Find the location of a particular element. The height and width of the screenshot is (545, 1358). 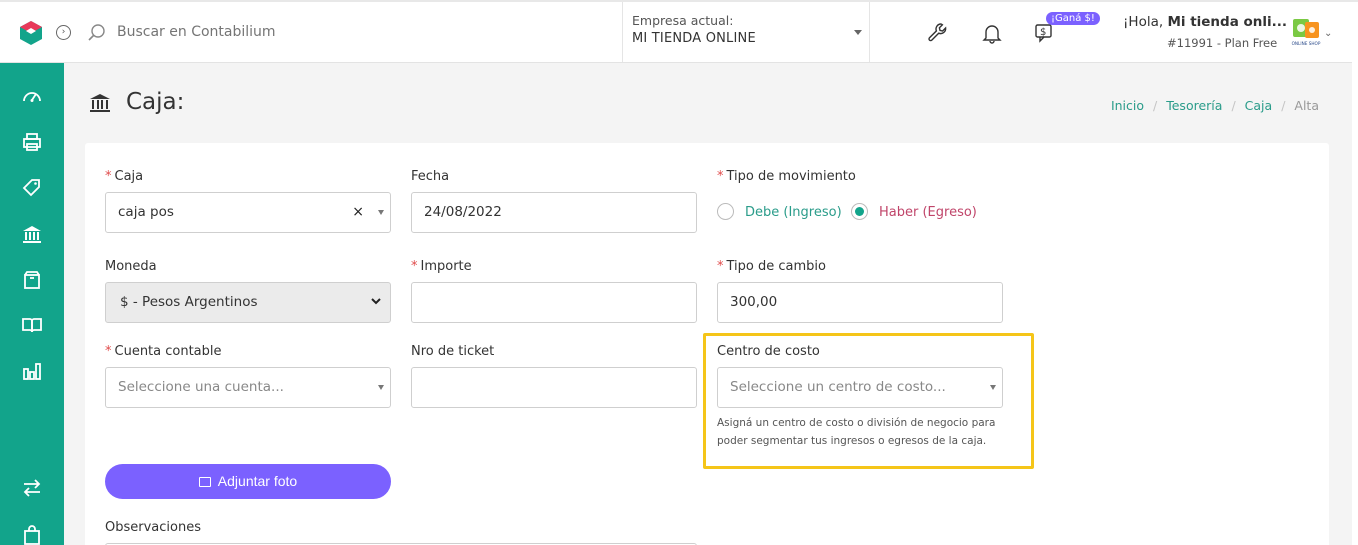

caja-label: * Caja is located at coordinates (124, 176).